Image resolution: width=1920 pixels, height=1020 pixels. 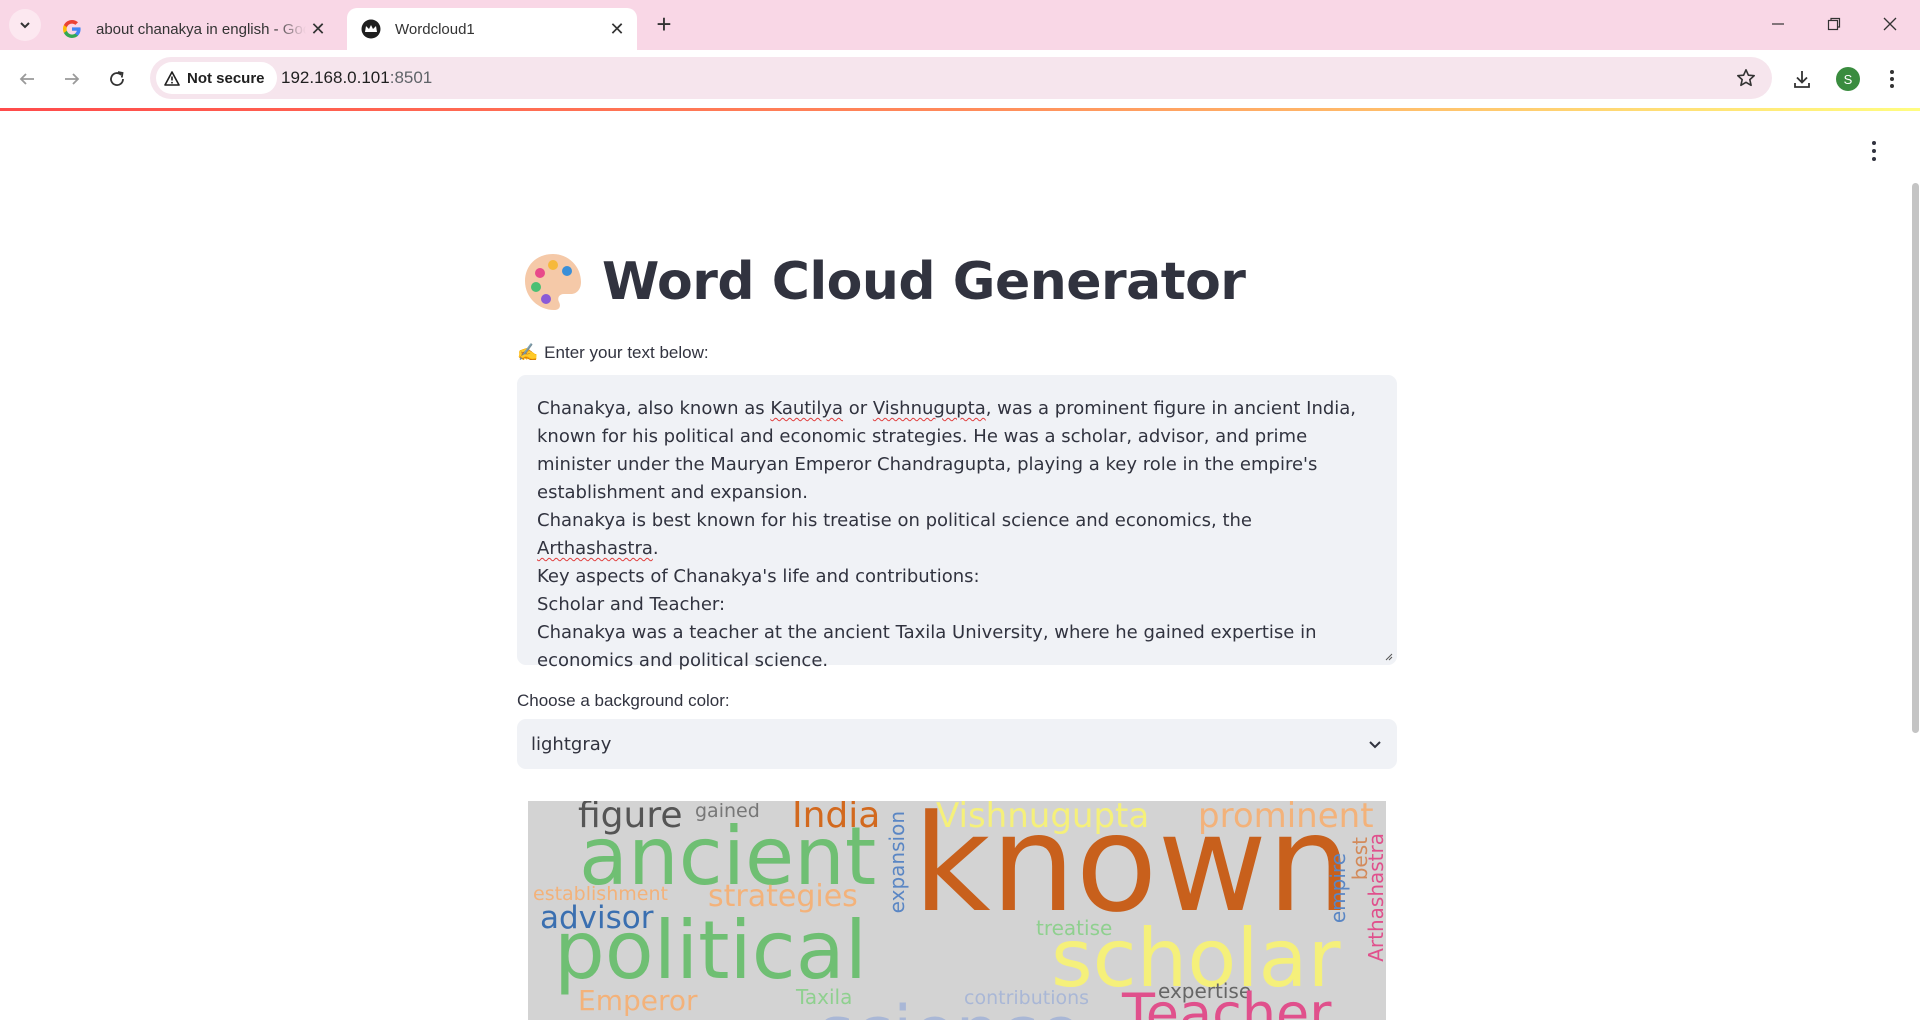 I want to click on restore-button, so click(x=1834, y=24).